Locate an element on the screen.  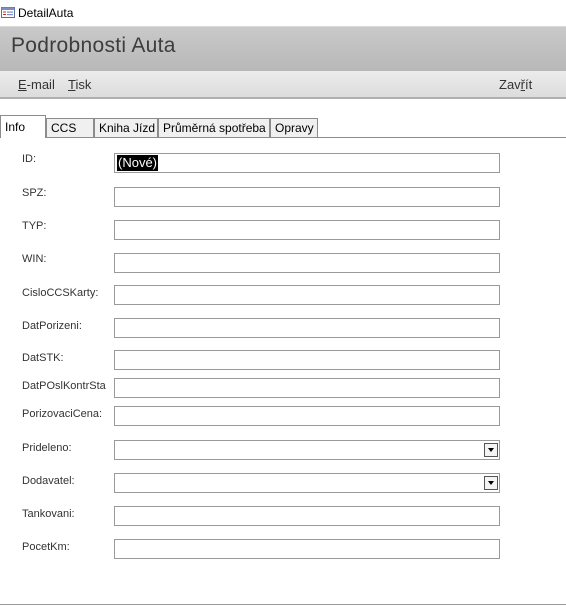
close-label-pre: Zav is located at coordinates (510, 84).